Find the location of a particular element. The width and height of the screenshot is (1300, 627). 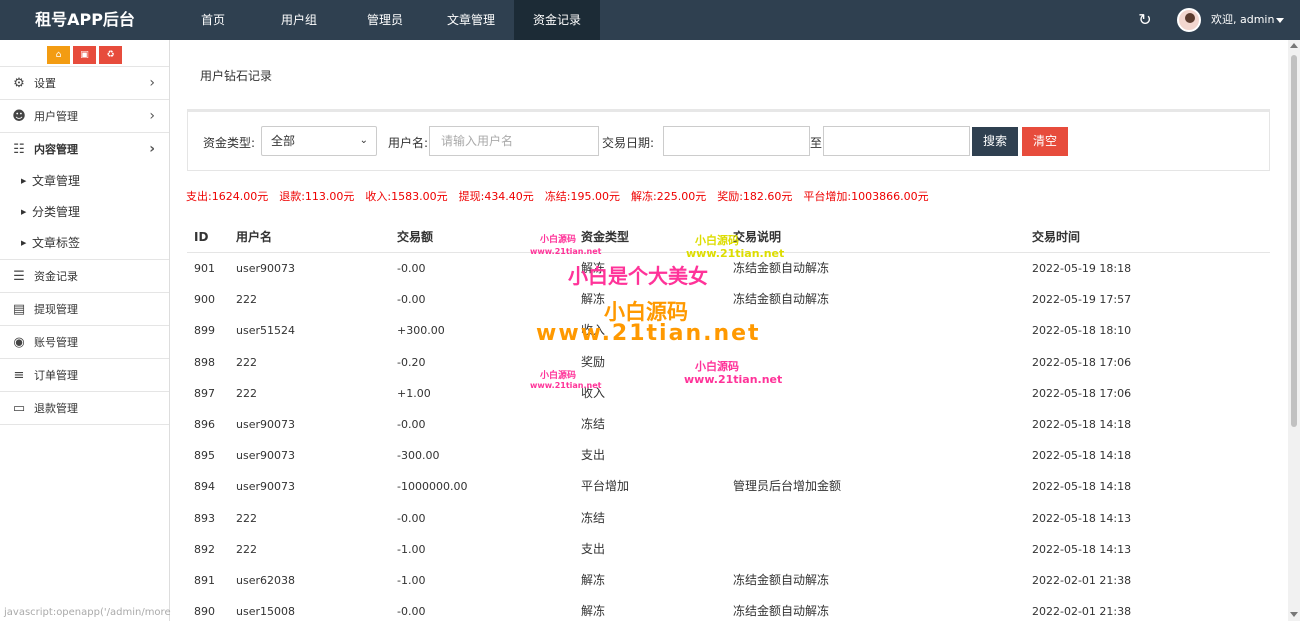

row-type: 冻结 is located at coordinates (593, 517).